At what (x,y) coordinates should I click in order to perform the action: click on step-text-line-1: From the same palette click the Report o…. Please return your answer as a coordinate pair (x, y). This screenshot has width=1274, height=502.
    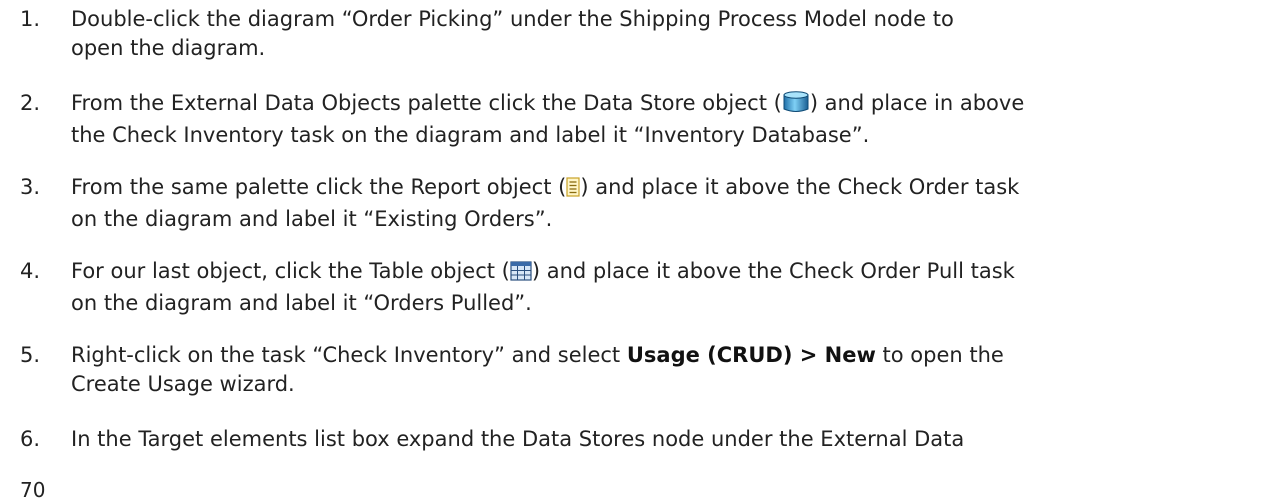
    Looking at the image, I should click on (668, 189).